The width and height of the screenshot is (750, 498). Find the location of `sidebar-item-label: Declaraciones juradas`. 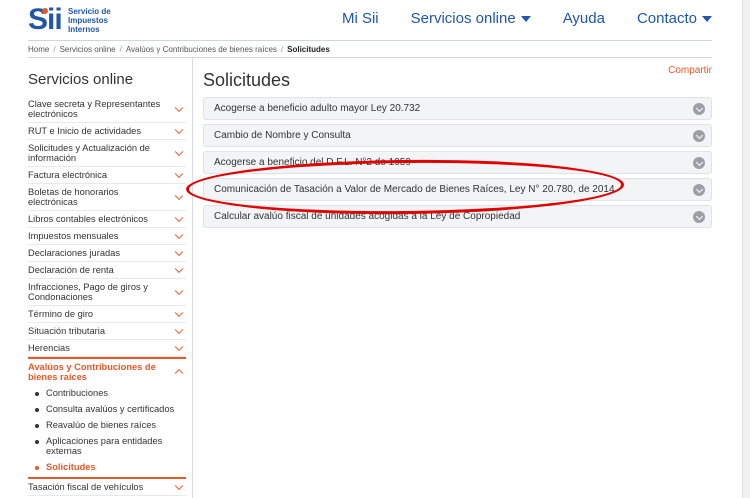

sidebar-item-label: Declaraciones juradas is located at coordinates (74, 253).